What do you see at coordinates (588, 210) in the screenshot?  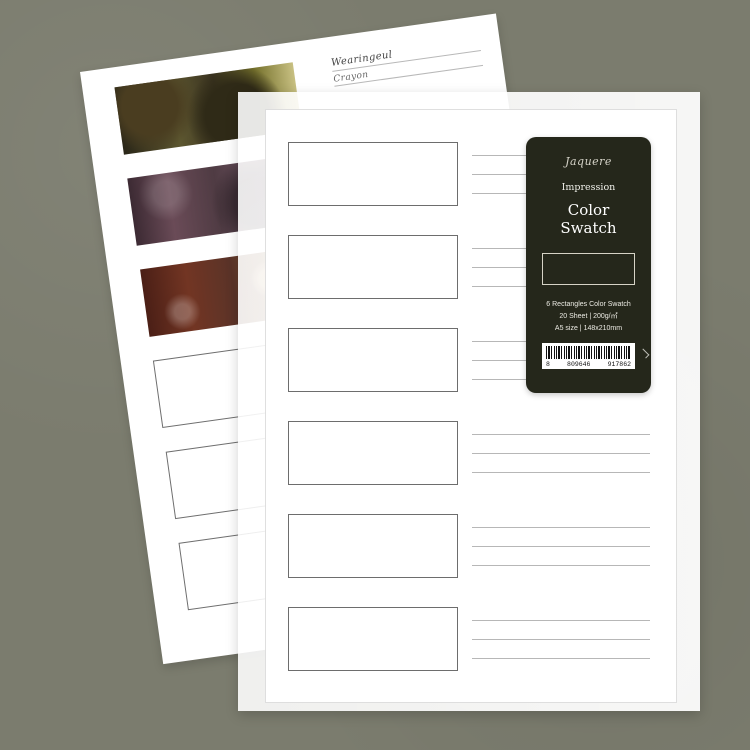 I see `product-title-line-1: Color` at bounding box center [588, 210].